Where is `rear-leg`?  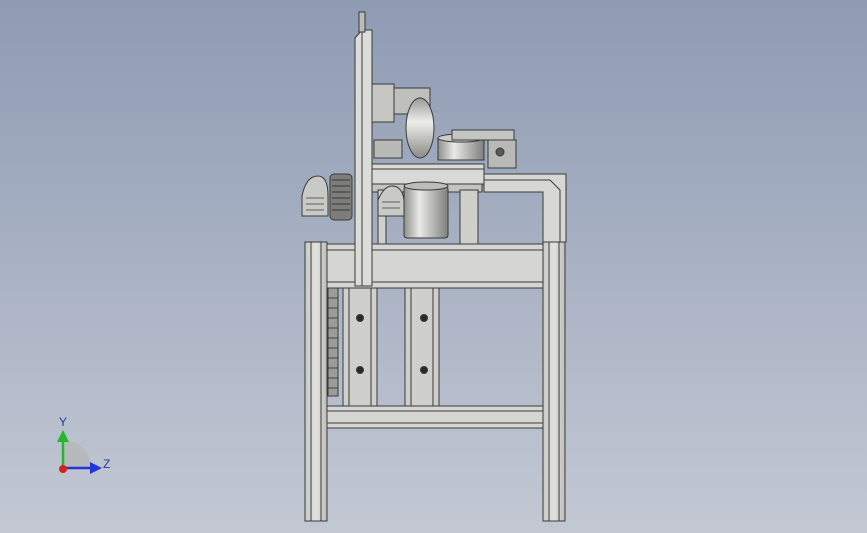
rear-leg is located at coordinates (554, 381).